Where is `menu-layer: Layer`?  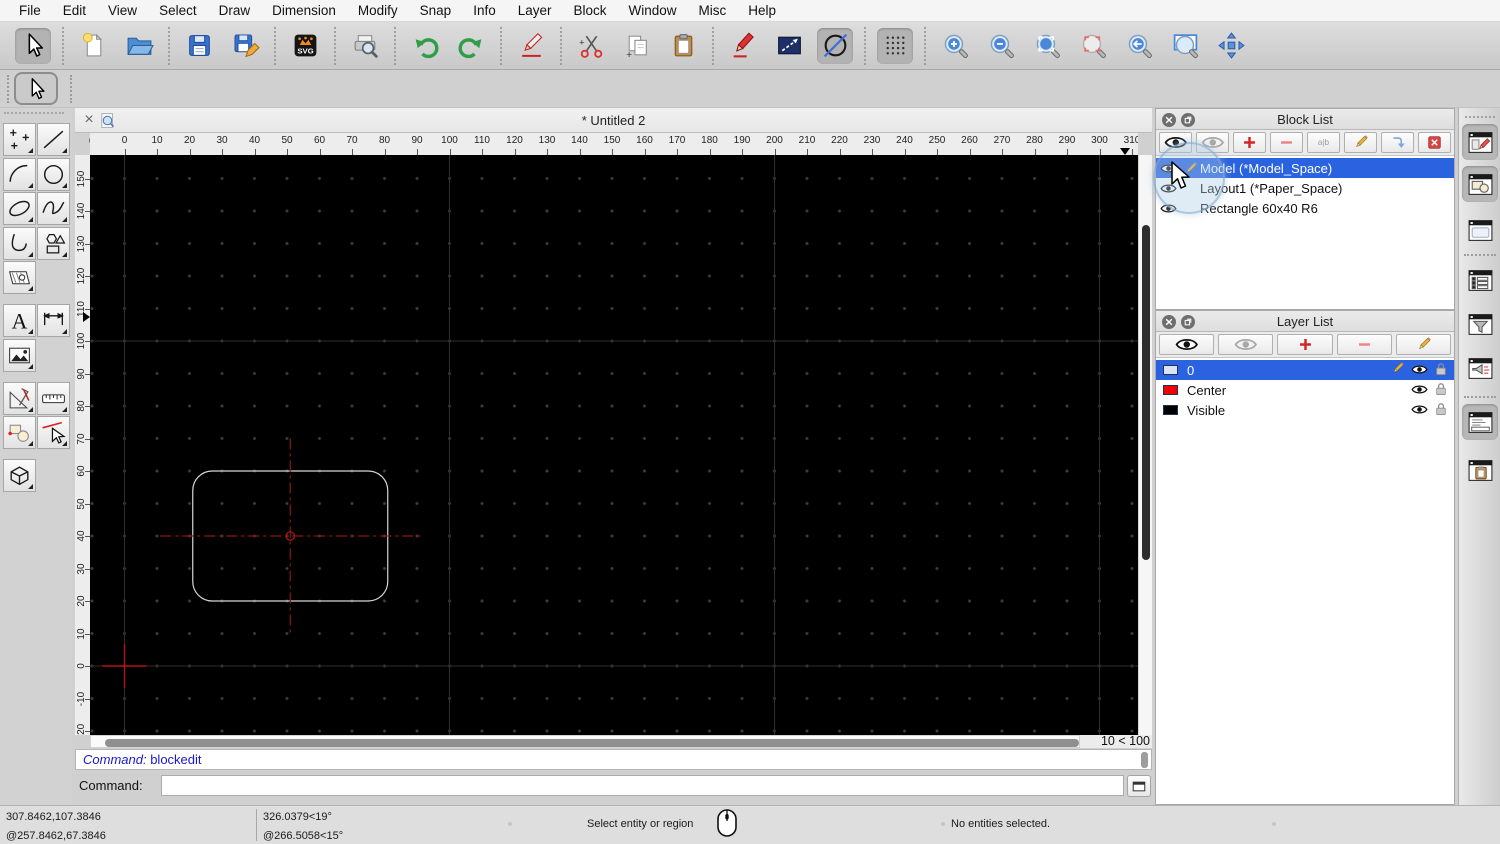
menu-layer: Layer is located at coordinates (535, 11).